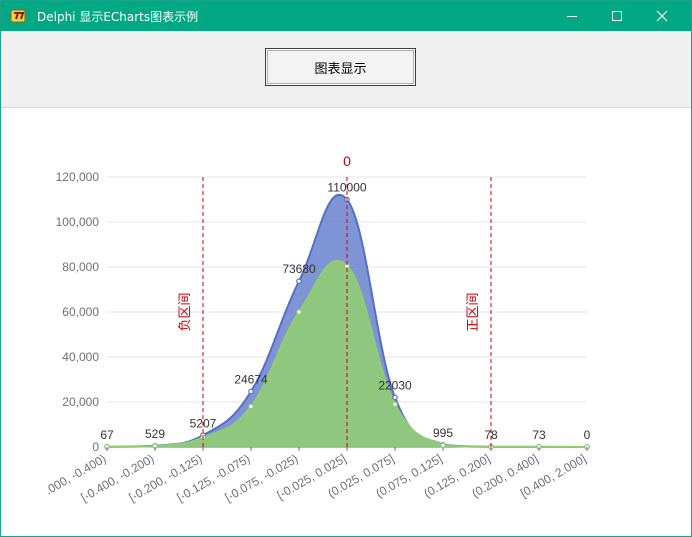 Image resolution: width=692 pixels, height=537 pixels. I want to click on data-label: 0, so click(587, 435).